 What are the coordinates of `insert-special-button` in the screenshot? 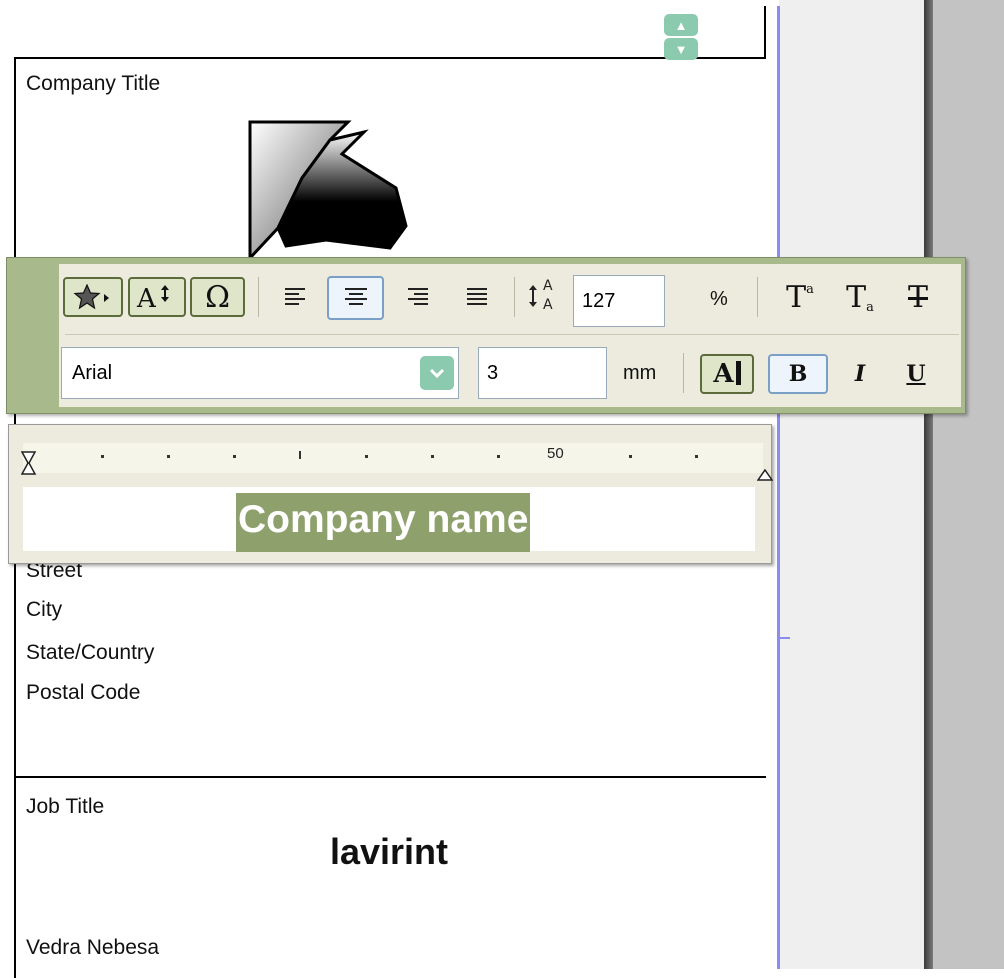 It's located at (93, 297).